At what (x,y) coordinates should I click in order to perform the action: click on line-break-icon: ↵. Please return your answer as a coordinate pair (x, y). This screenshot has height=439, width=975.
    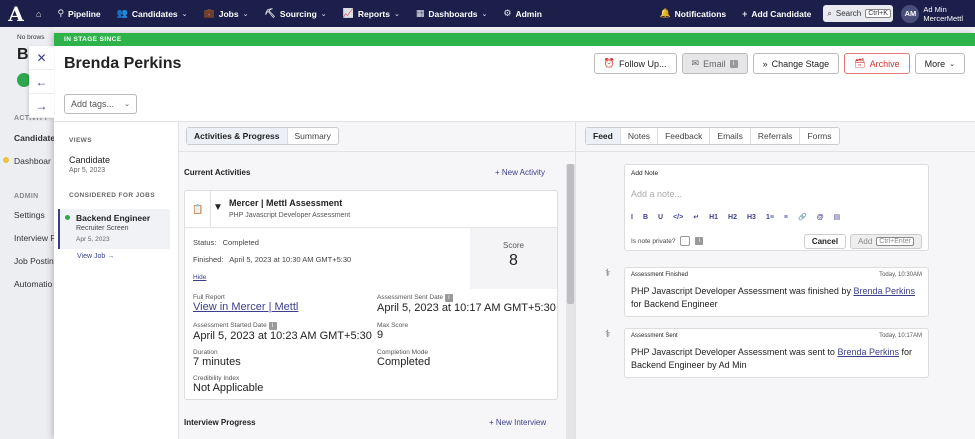
    Looking at the image, I should click on (696, 217).